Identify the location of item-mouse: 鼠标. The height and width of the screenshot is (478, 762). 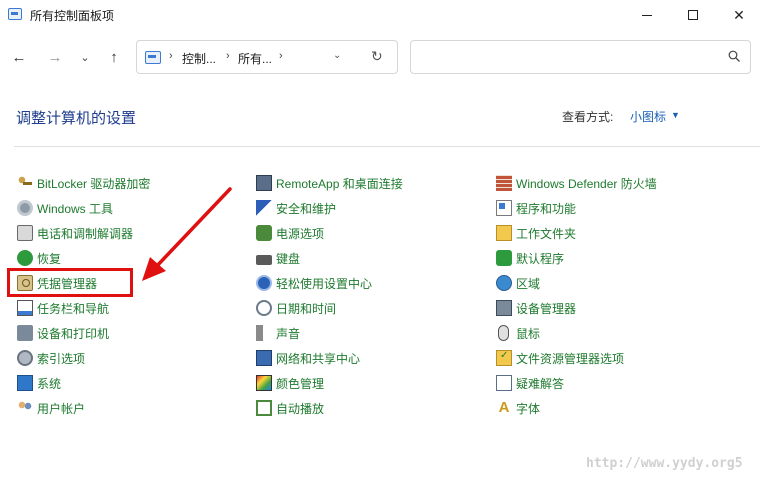
(518, 333).